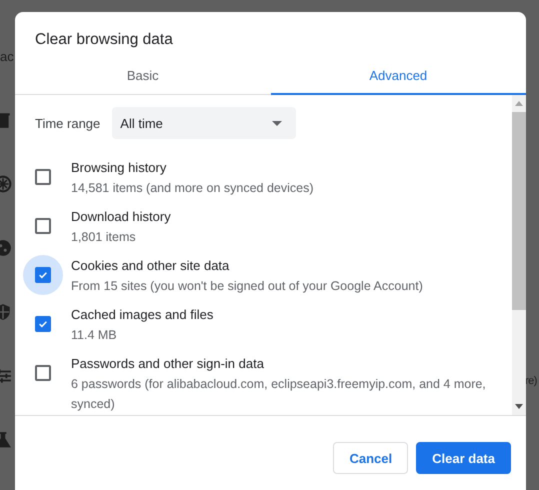  Describe the element at coordinates (398, 76) in the screenshot. I see `tab: Advanced` at that location.